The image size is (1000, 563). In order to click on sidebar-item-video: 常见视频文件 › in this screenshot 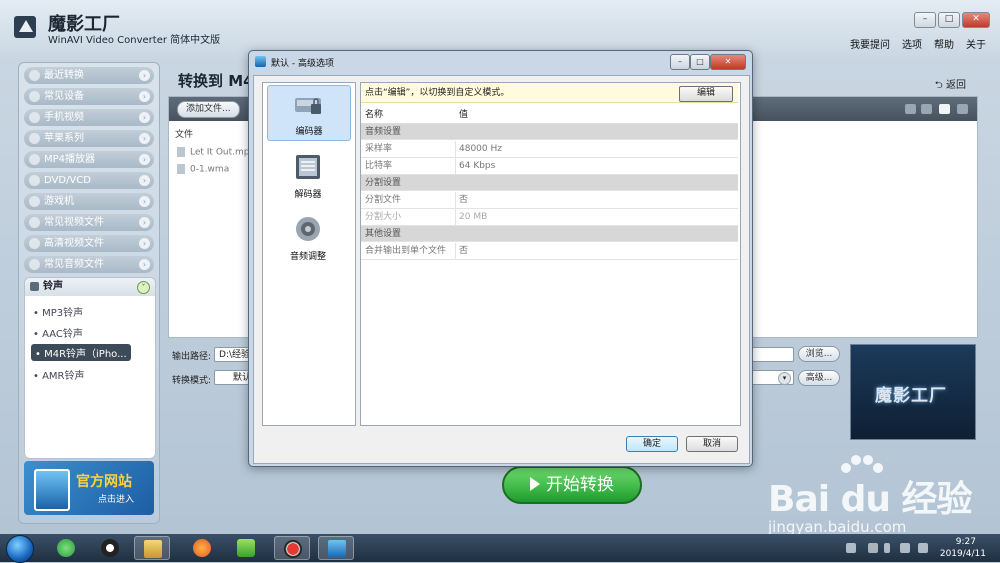, I will do `click(89, 222)`.